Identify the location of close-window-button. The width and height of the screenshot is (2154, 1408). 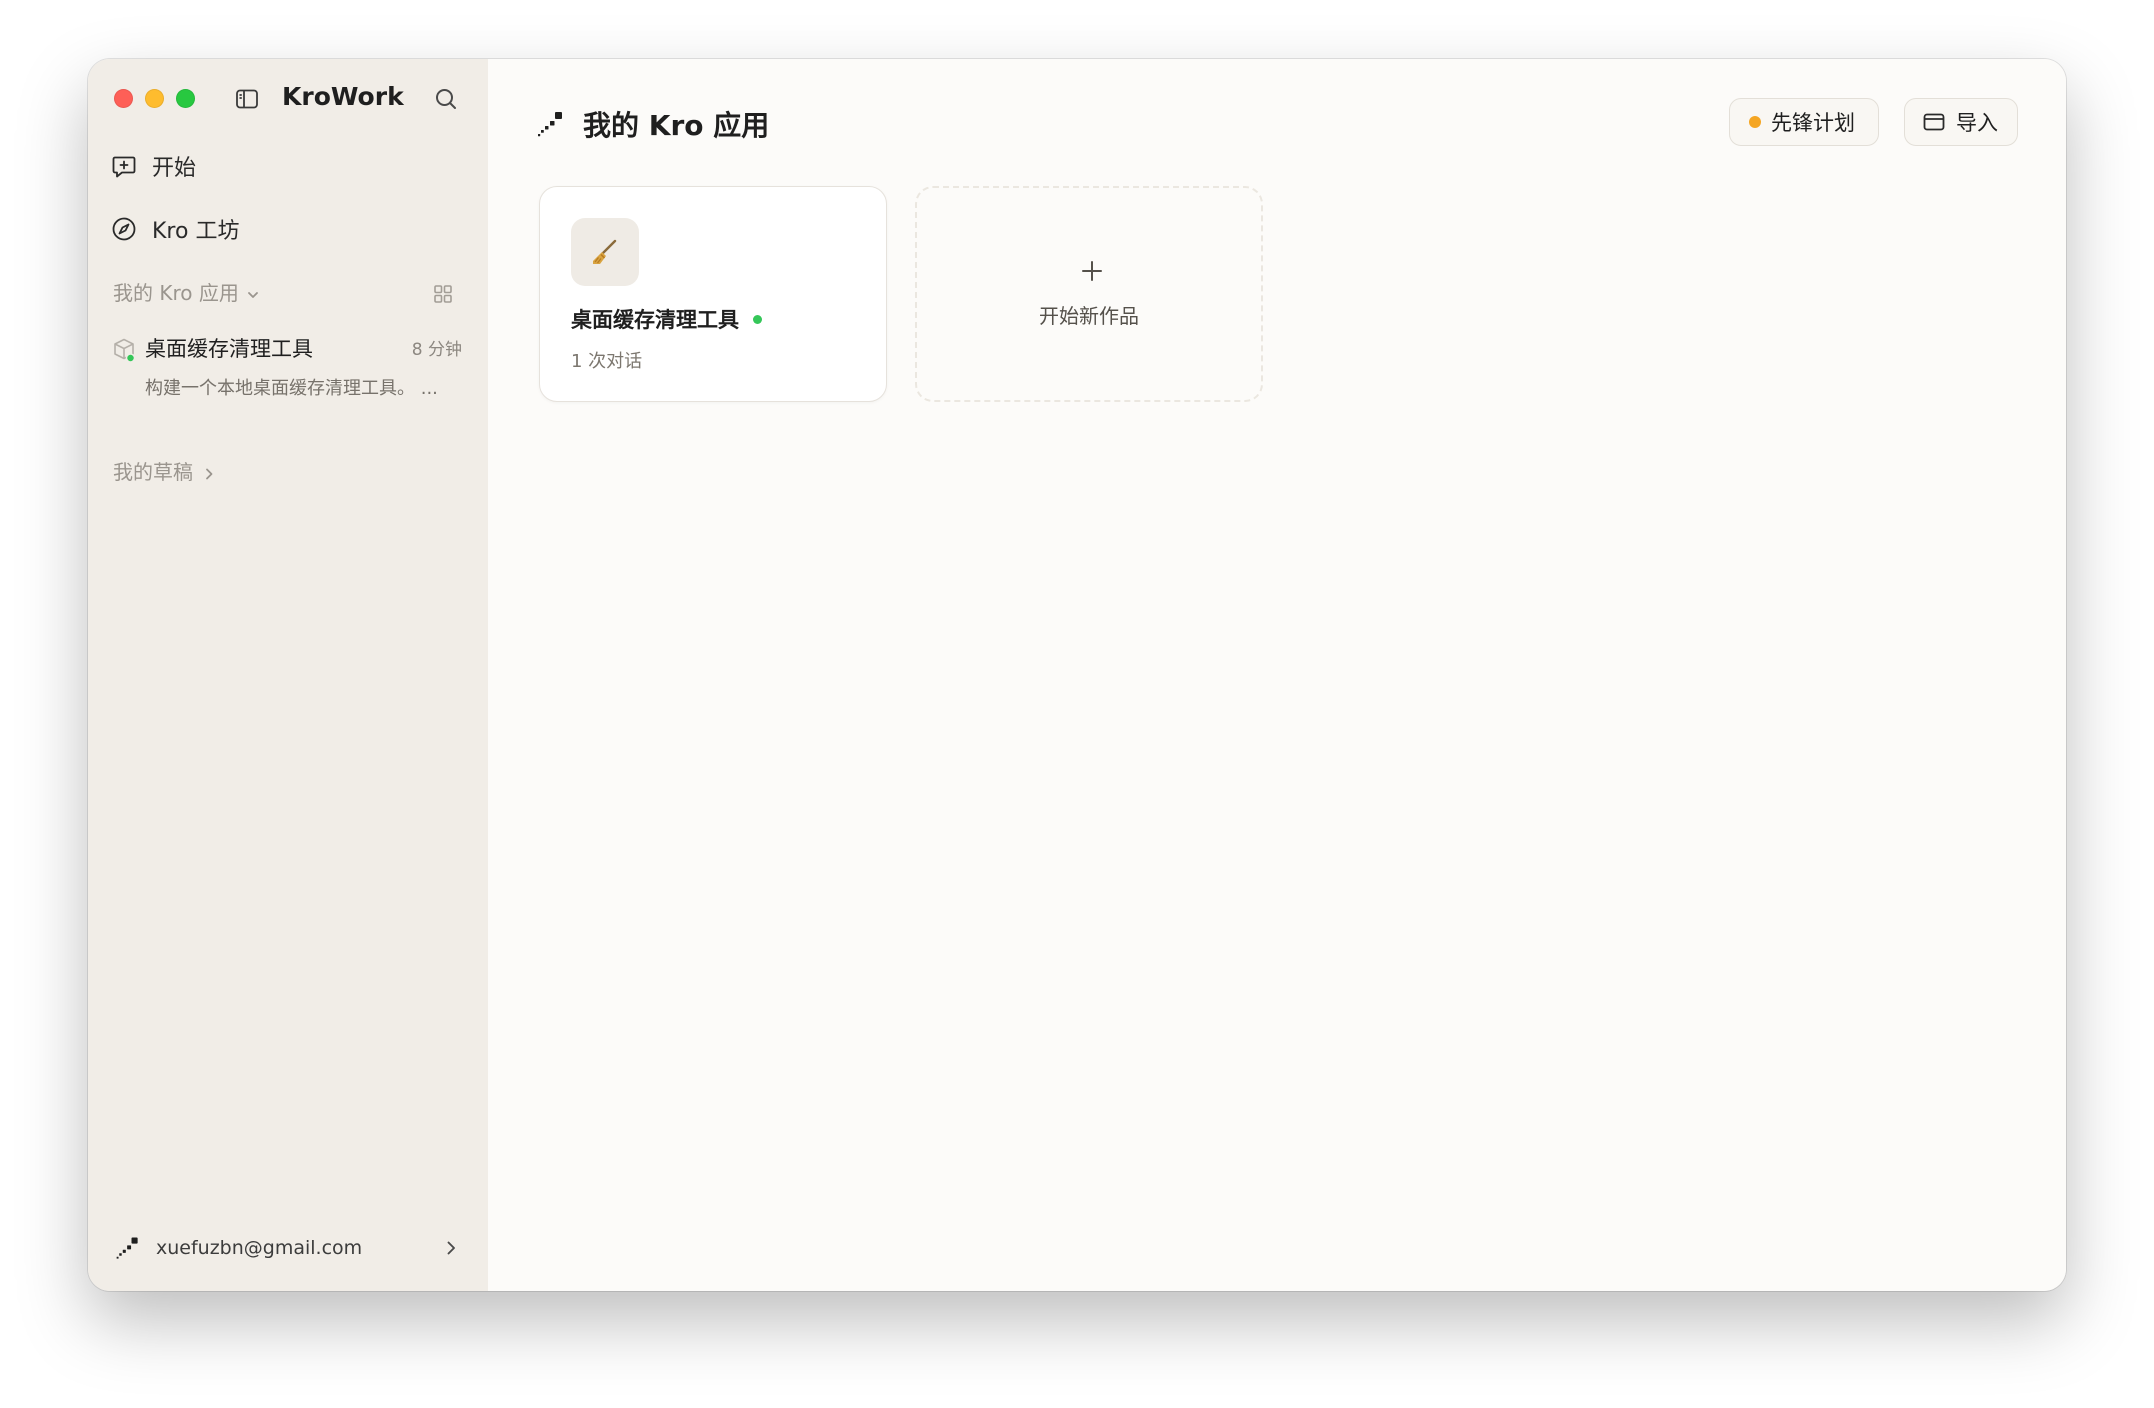
(123, 98).